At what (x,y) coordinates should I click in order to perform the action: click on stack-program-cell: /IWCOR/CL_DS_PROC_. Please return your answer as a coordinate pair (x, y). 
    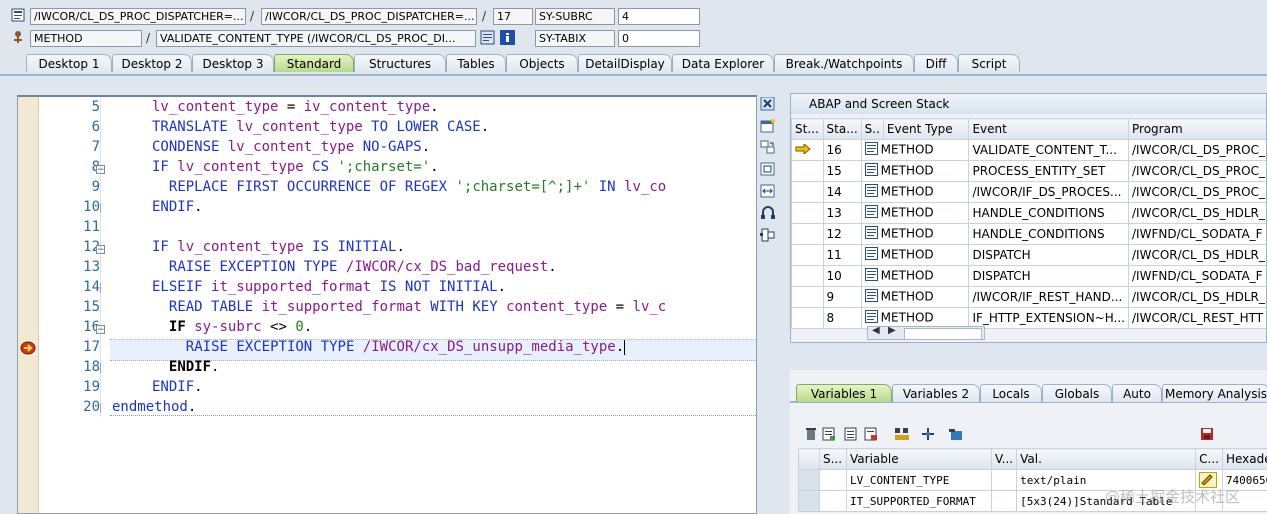
    Looking at the image, I should click on (1197, 150).